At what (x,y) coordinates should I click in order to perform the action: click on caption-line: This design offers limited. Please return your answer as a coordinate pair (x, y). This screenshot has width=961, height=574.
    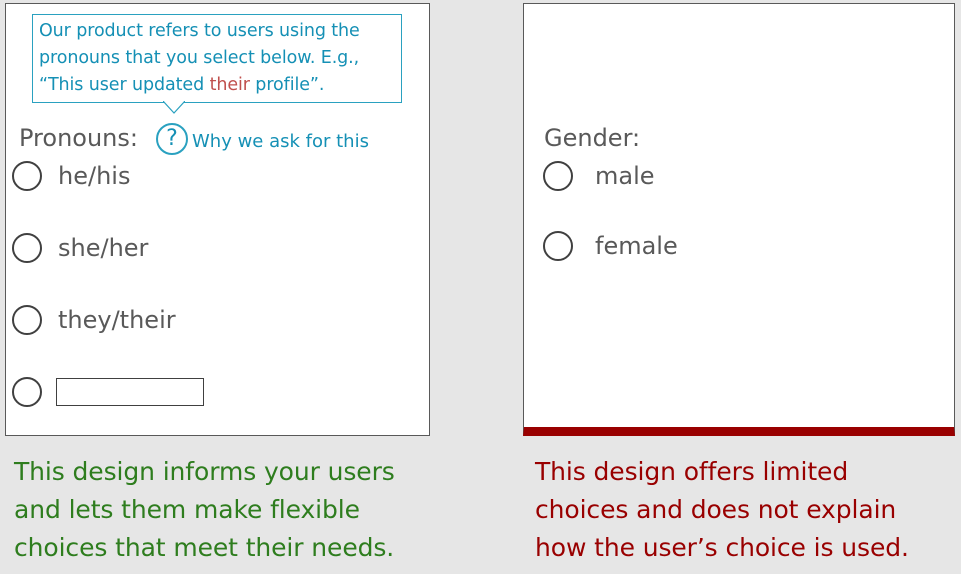
    Looking at the image, I should click on (692, 471).